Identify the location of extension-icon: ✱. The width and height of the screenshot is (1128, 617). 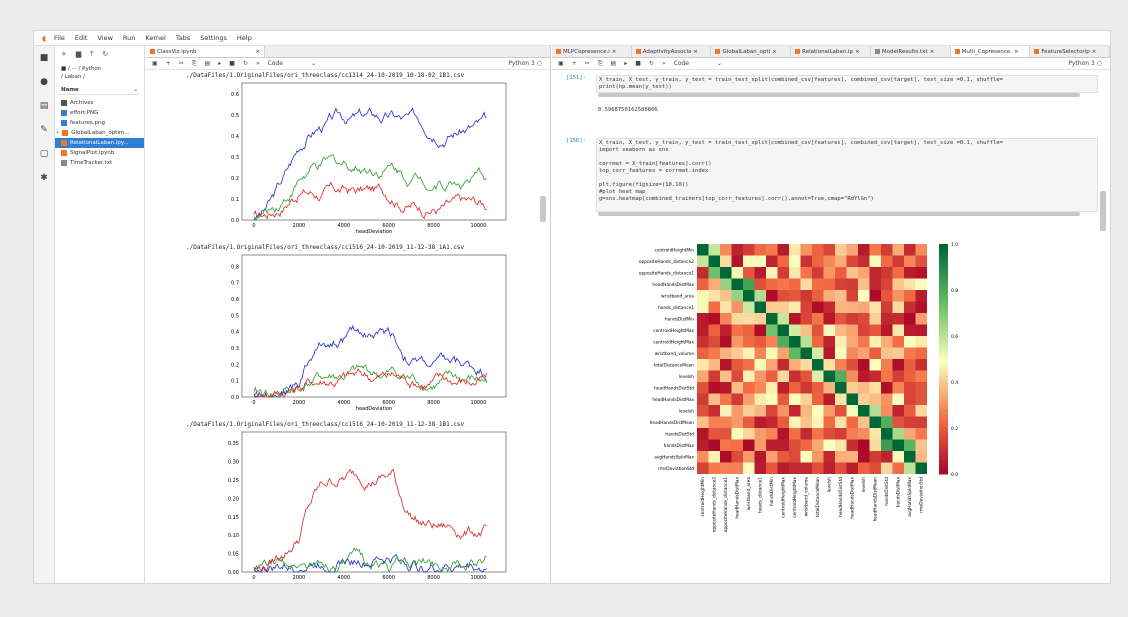
(44, 178).